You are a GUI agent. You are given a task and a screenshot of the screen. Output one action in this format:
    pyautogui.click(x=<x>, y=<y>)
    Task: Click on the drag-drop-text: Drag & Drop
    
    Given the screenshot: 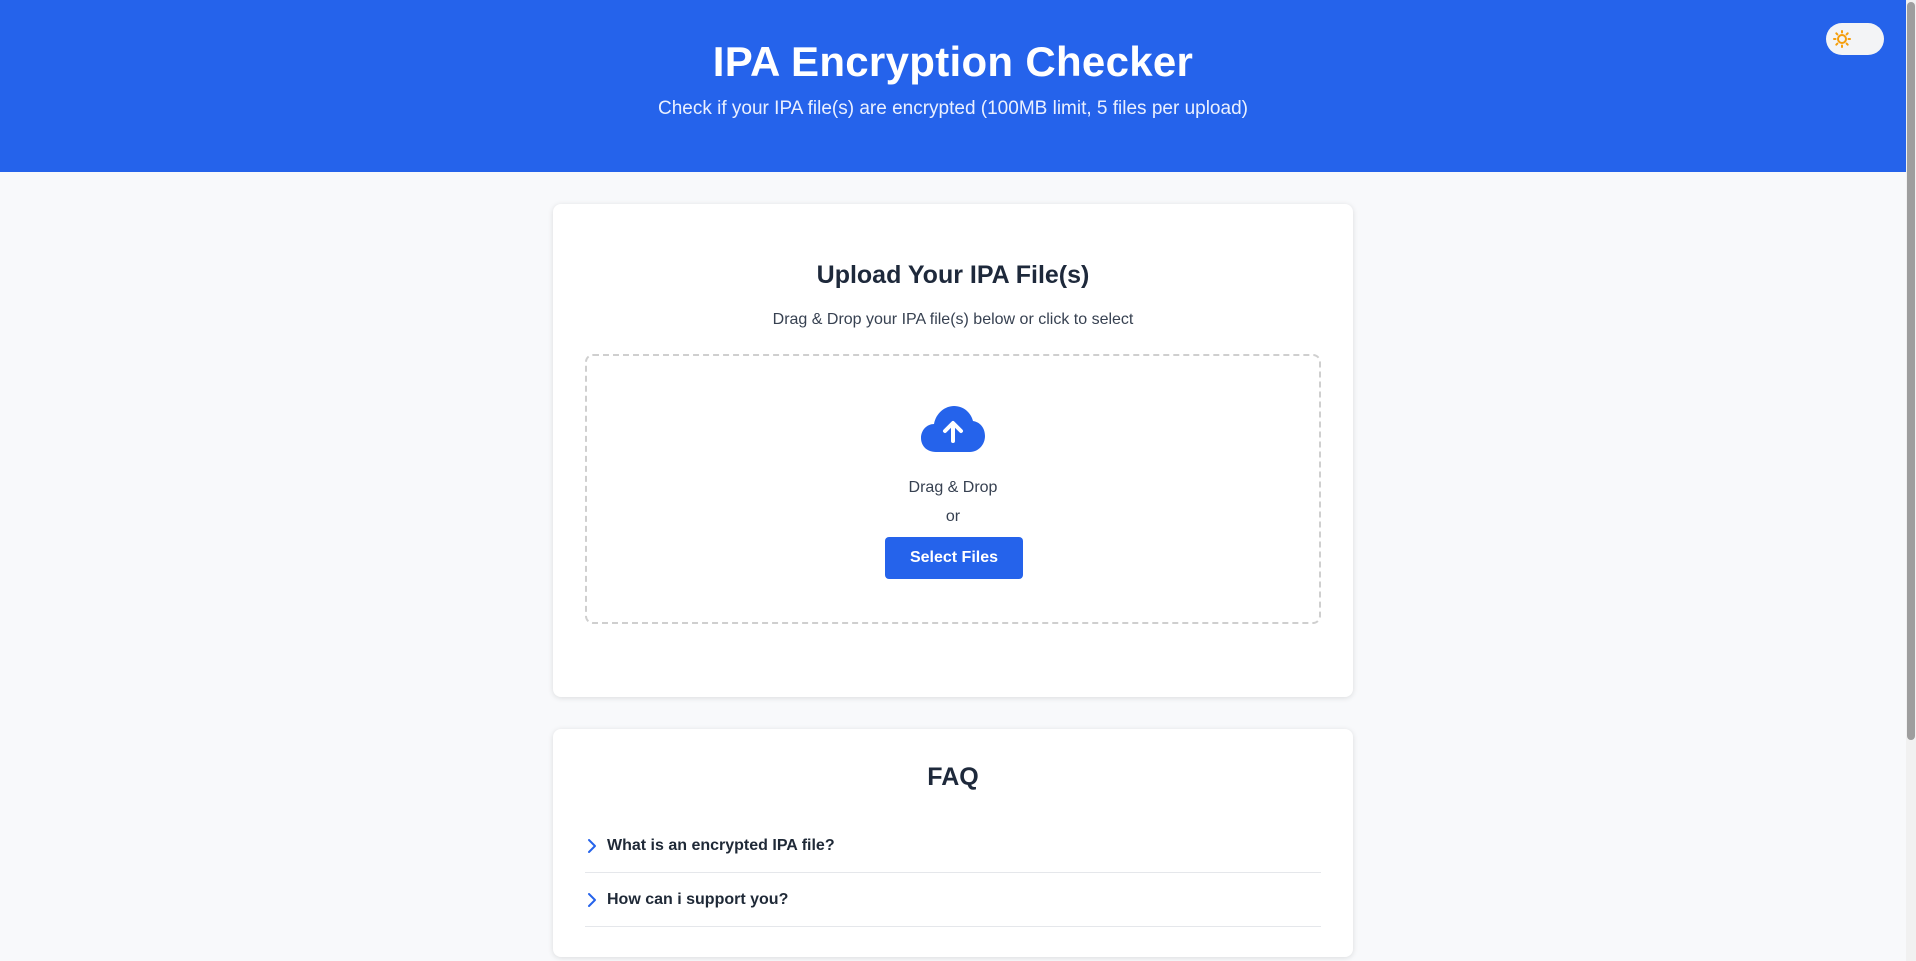 What is the action you would take?
    pyautogui.click(x=953, y=487)
    